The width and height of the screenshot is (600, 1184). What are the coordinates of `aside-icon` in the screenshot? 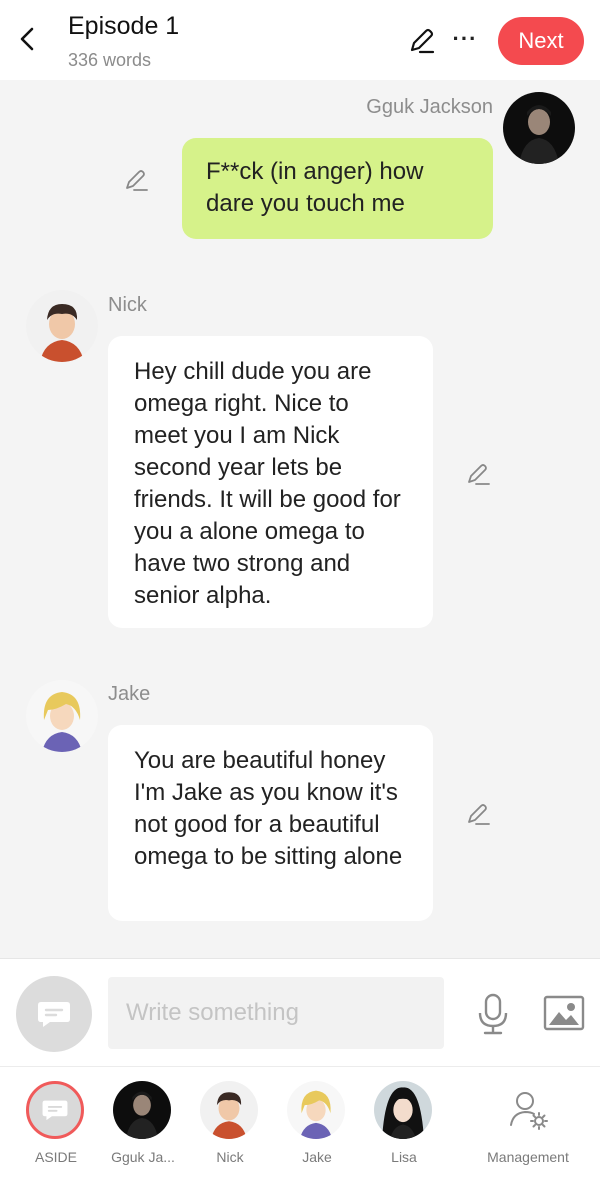 It's located at (55, 1110).